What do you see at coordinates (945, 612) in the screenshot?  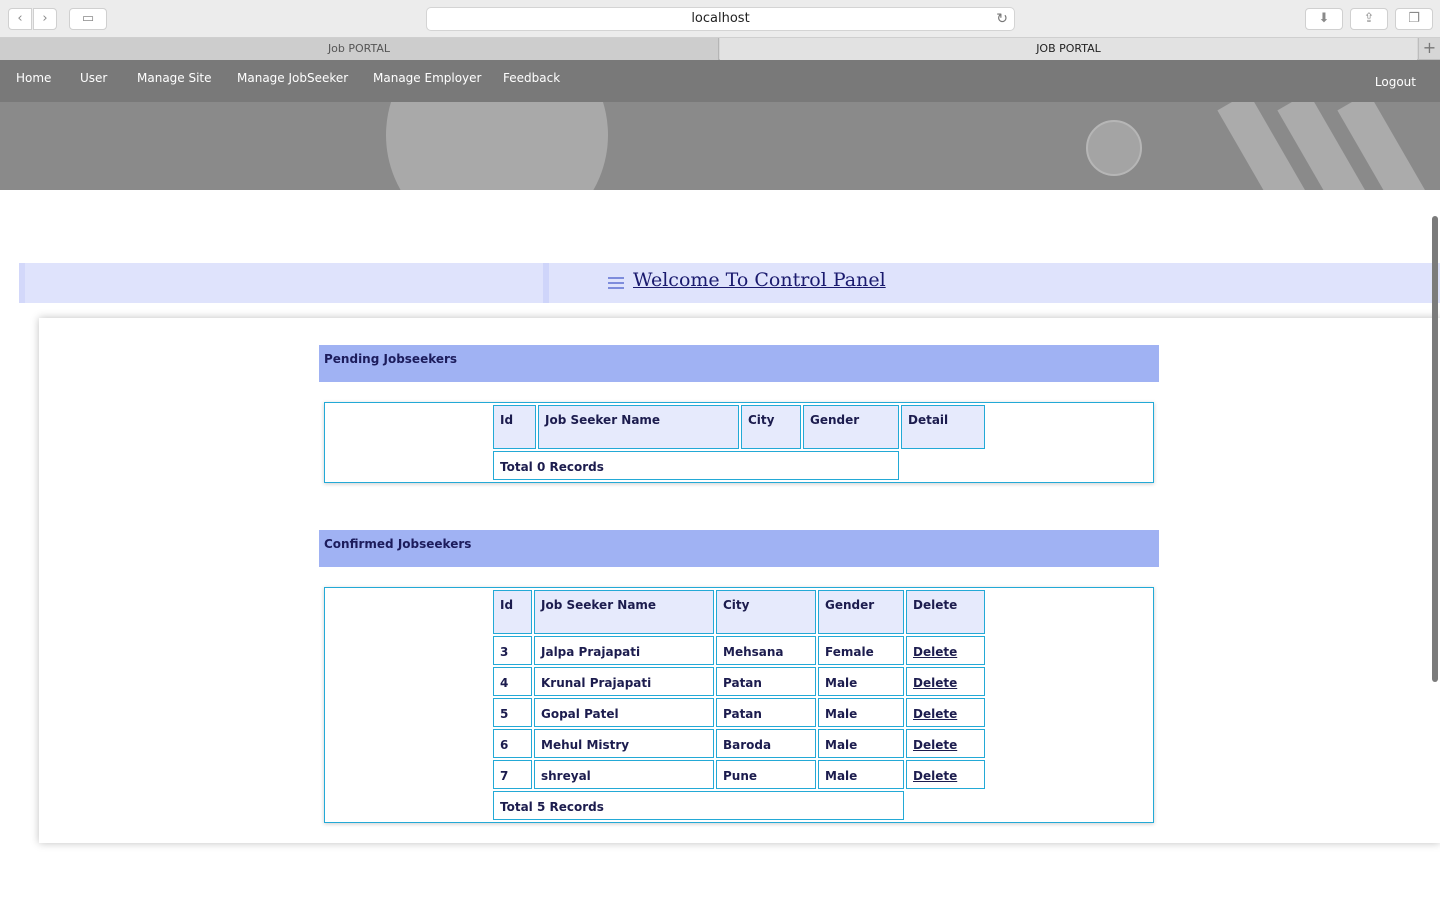 I see `confirmed-col-delete: Delete` at bounding box center [945, 612].